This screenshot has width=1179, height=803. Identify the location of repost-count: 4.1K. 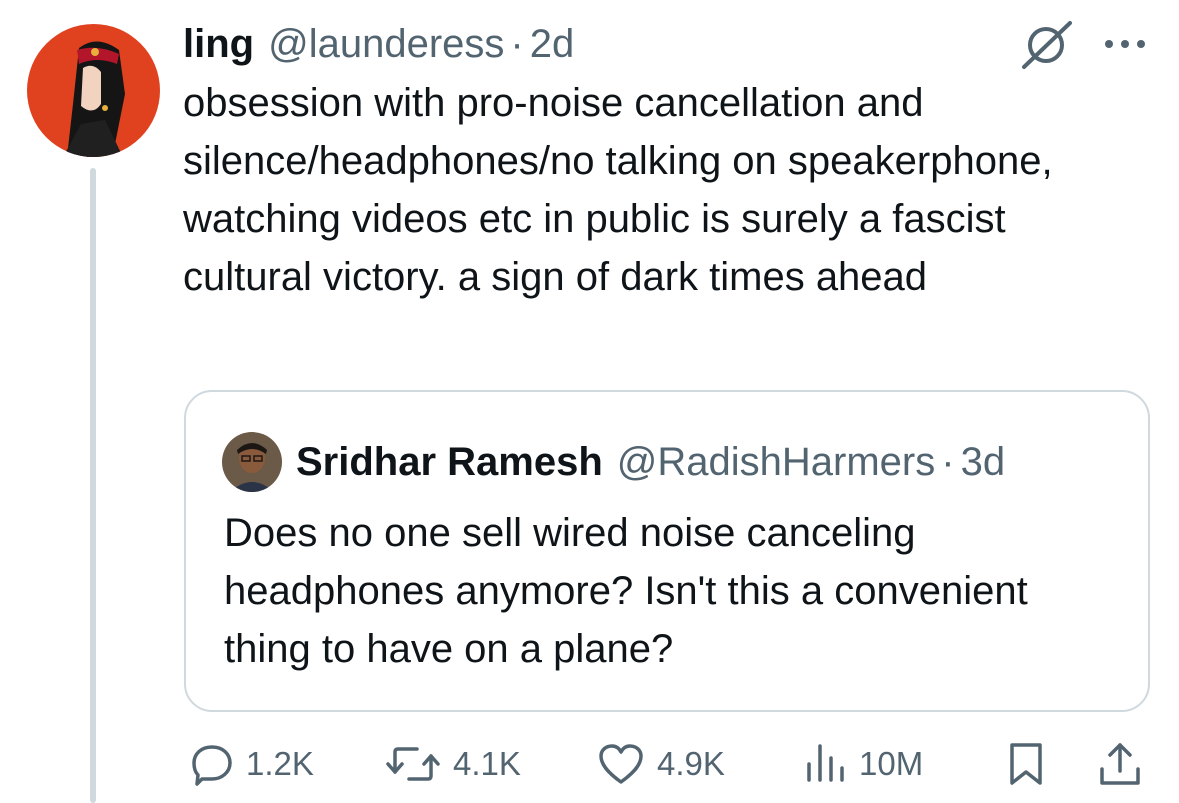
(487, 763).